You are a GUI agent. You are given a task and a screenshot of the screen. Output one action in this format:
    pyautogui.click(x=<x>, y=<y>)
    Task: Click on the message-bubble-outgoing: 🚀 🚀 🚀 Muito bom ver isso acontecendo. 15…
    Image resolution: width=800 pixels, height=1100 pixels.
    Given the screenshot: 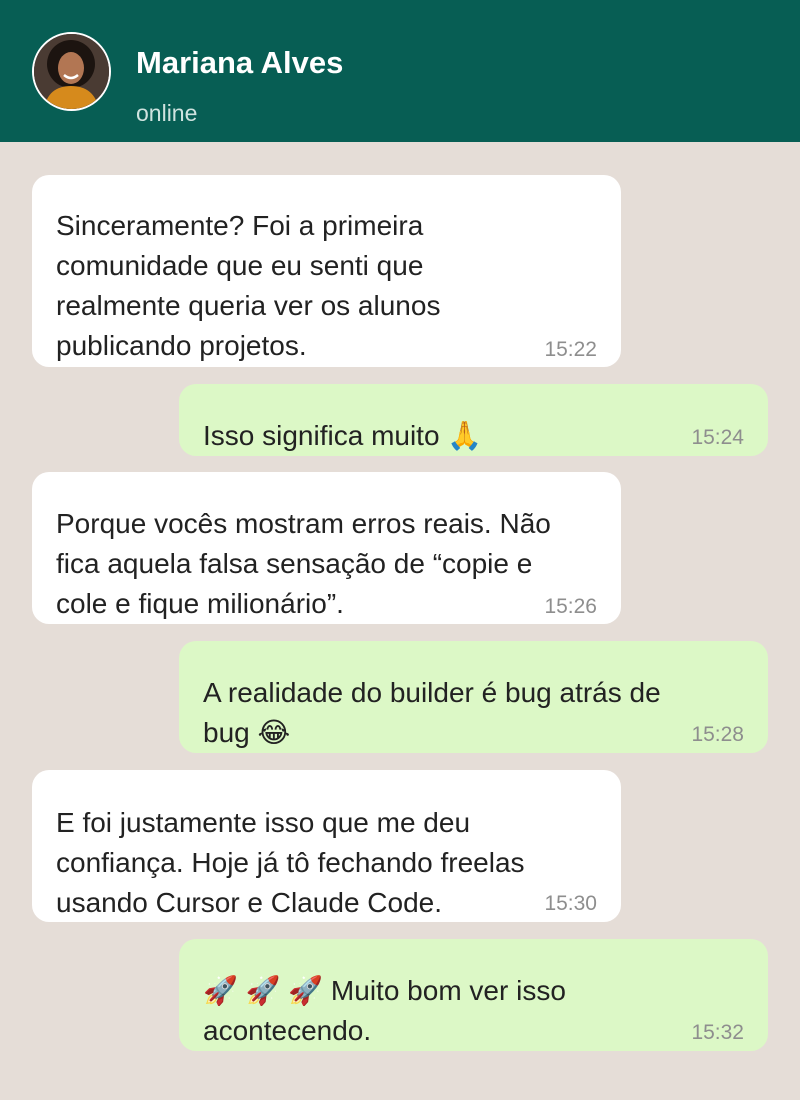 What is the action you would take?
    pyautogui.click(x=473, y=995)
    